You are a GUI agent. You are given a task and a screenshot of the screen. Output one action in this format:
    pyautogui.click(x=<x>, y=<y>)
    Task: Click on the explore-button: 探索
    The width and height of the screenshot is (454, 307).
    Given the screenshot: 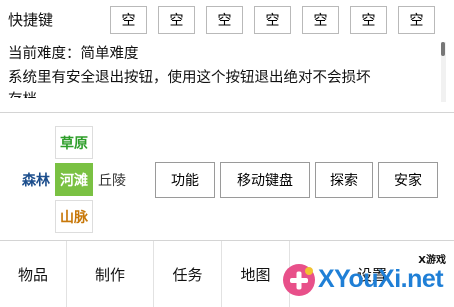 What is the action you would take?
    pyautogui.click(x=344, y=180)
    